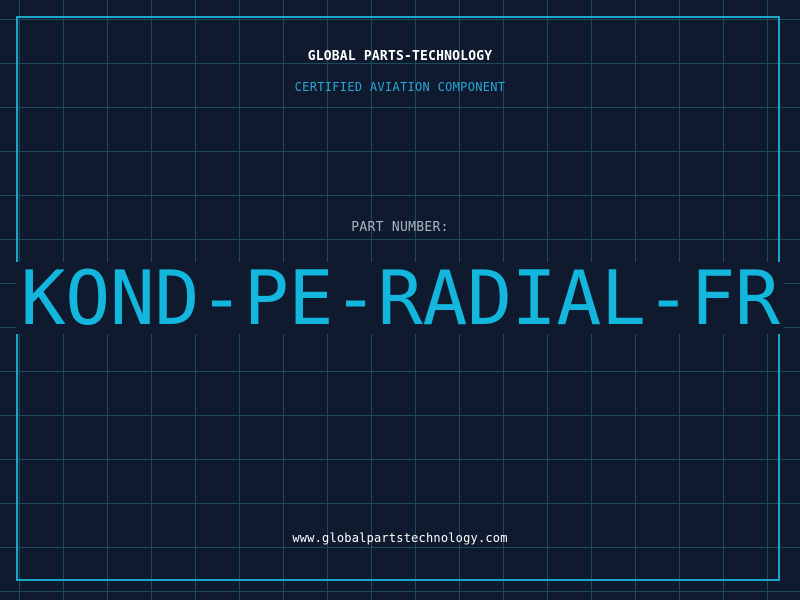  Describe the element at coordinates (400, 87) in the screenshot. I see `certification-tagline: CERTIFIED AVIATION COMPONENT` at that location.